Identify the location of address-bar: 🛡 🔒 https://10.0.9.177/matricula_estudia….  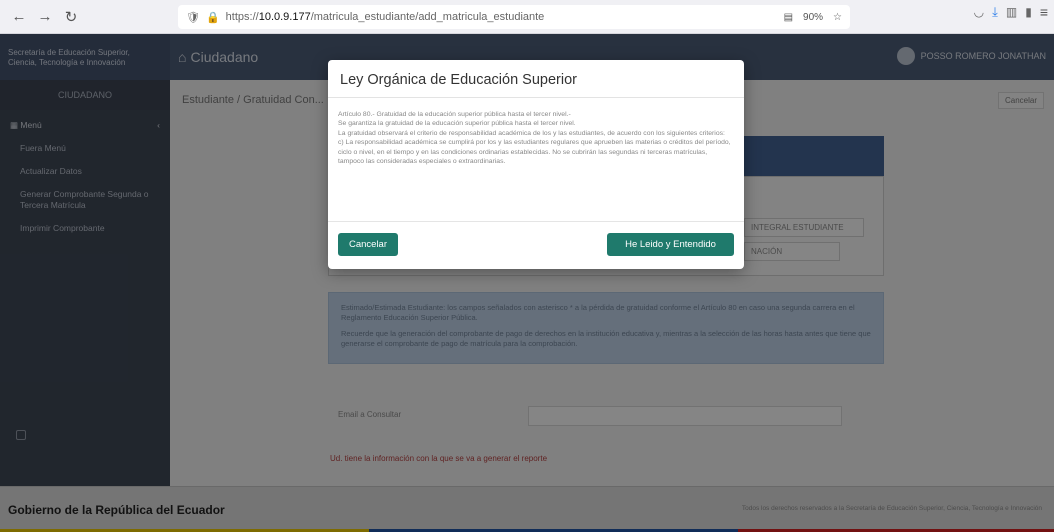
(514, 17).